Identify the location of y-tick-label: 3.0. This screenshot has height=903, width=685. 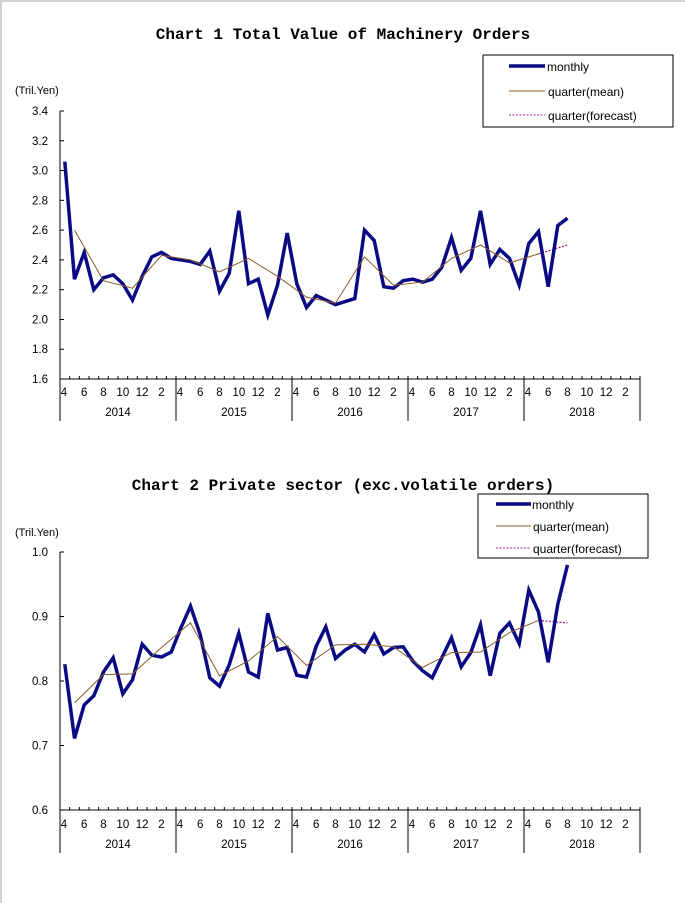
(40, 172).